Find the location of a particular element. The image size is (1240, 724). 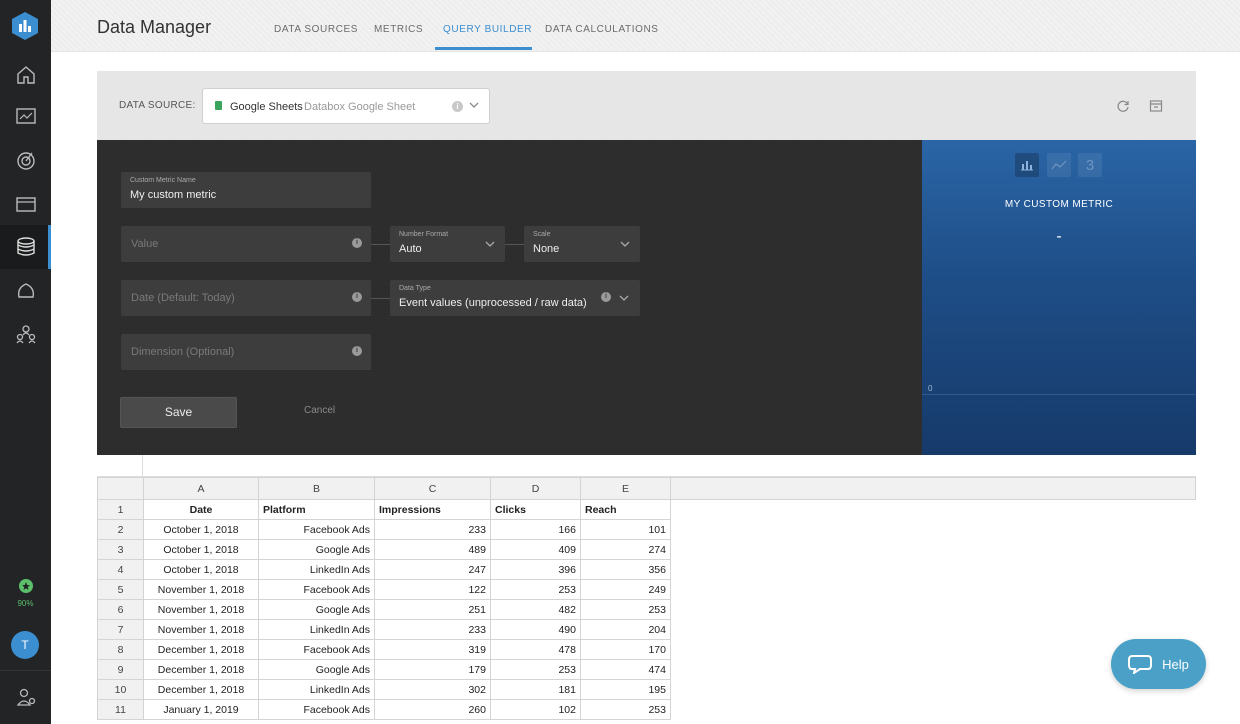

scale-select: Scale None is located at coordinates (582, 244).